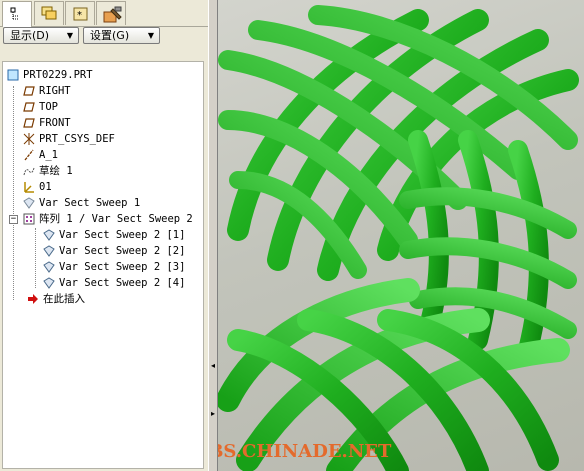 This screenshot has width=584, height=471. I want to click on coordinate-system-icon, so click(29, 139).